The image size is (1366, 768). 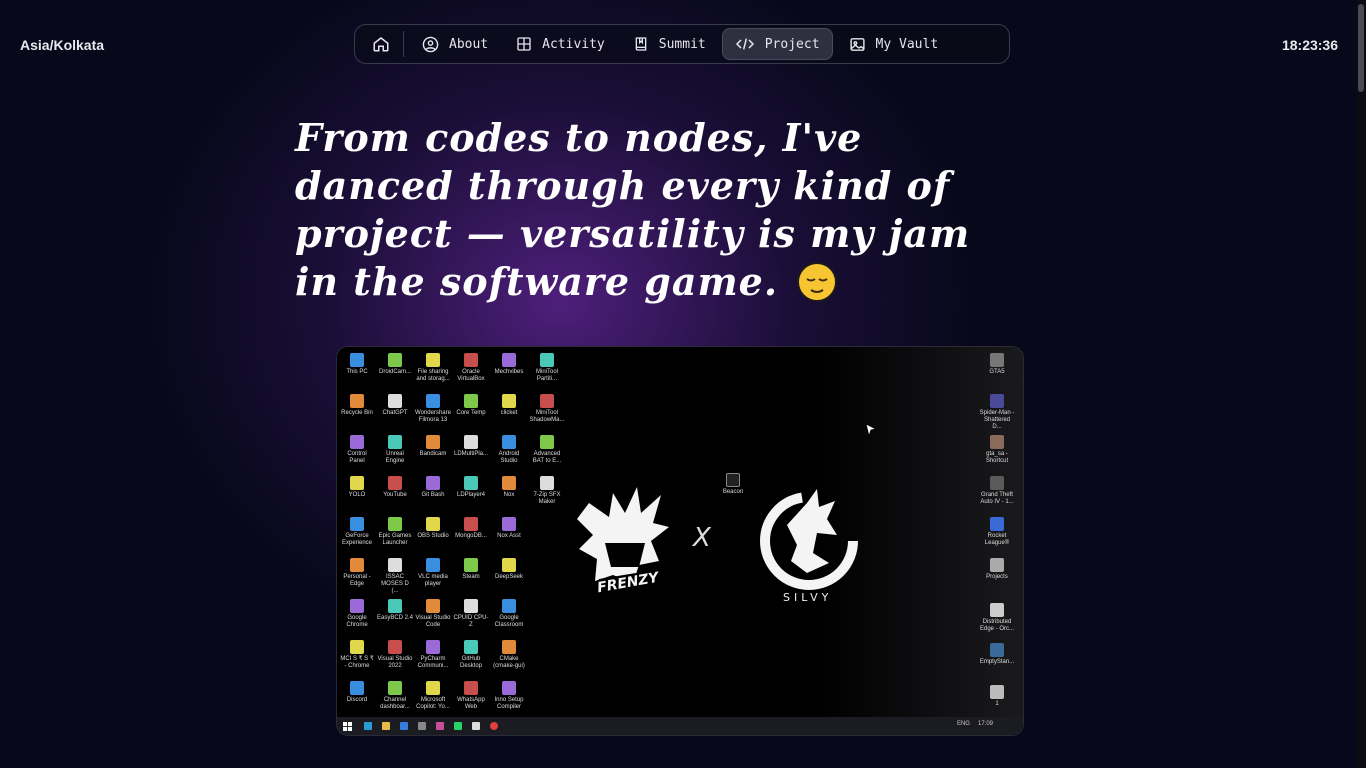 I want to click on desktop-icon: Oracle VirtualBox, so click(x=471, y=366).